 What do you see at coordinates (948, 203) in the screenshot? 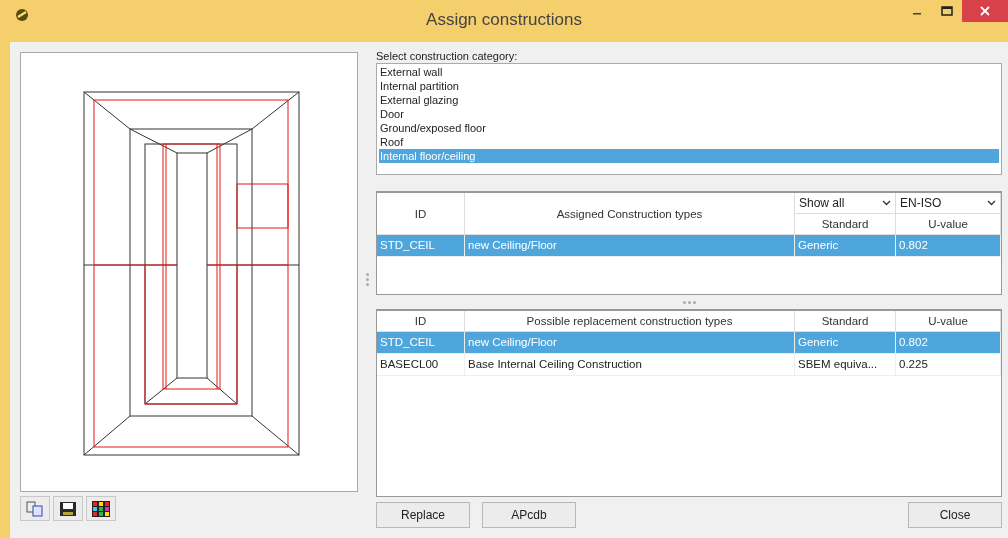
I see `filter-dropdown: EN-ISO` at bounding box center [948, 203].